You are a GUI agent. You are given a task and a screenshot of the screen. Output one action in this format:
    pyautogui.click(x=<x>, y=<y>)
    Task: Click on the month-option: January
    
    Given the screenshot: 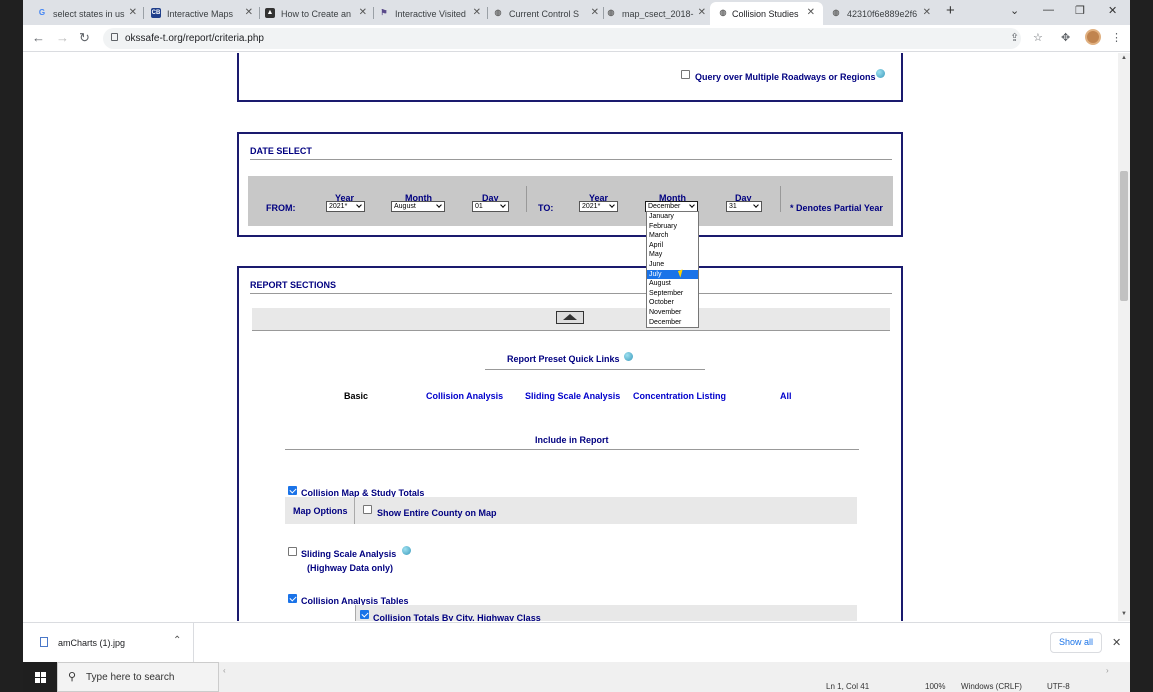 What is the action you would take?
    pyautogui.click(x=672, y=217)
    